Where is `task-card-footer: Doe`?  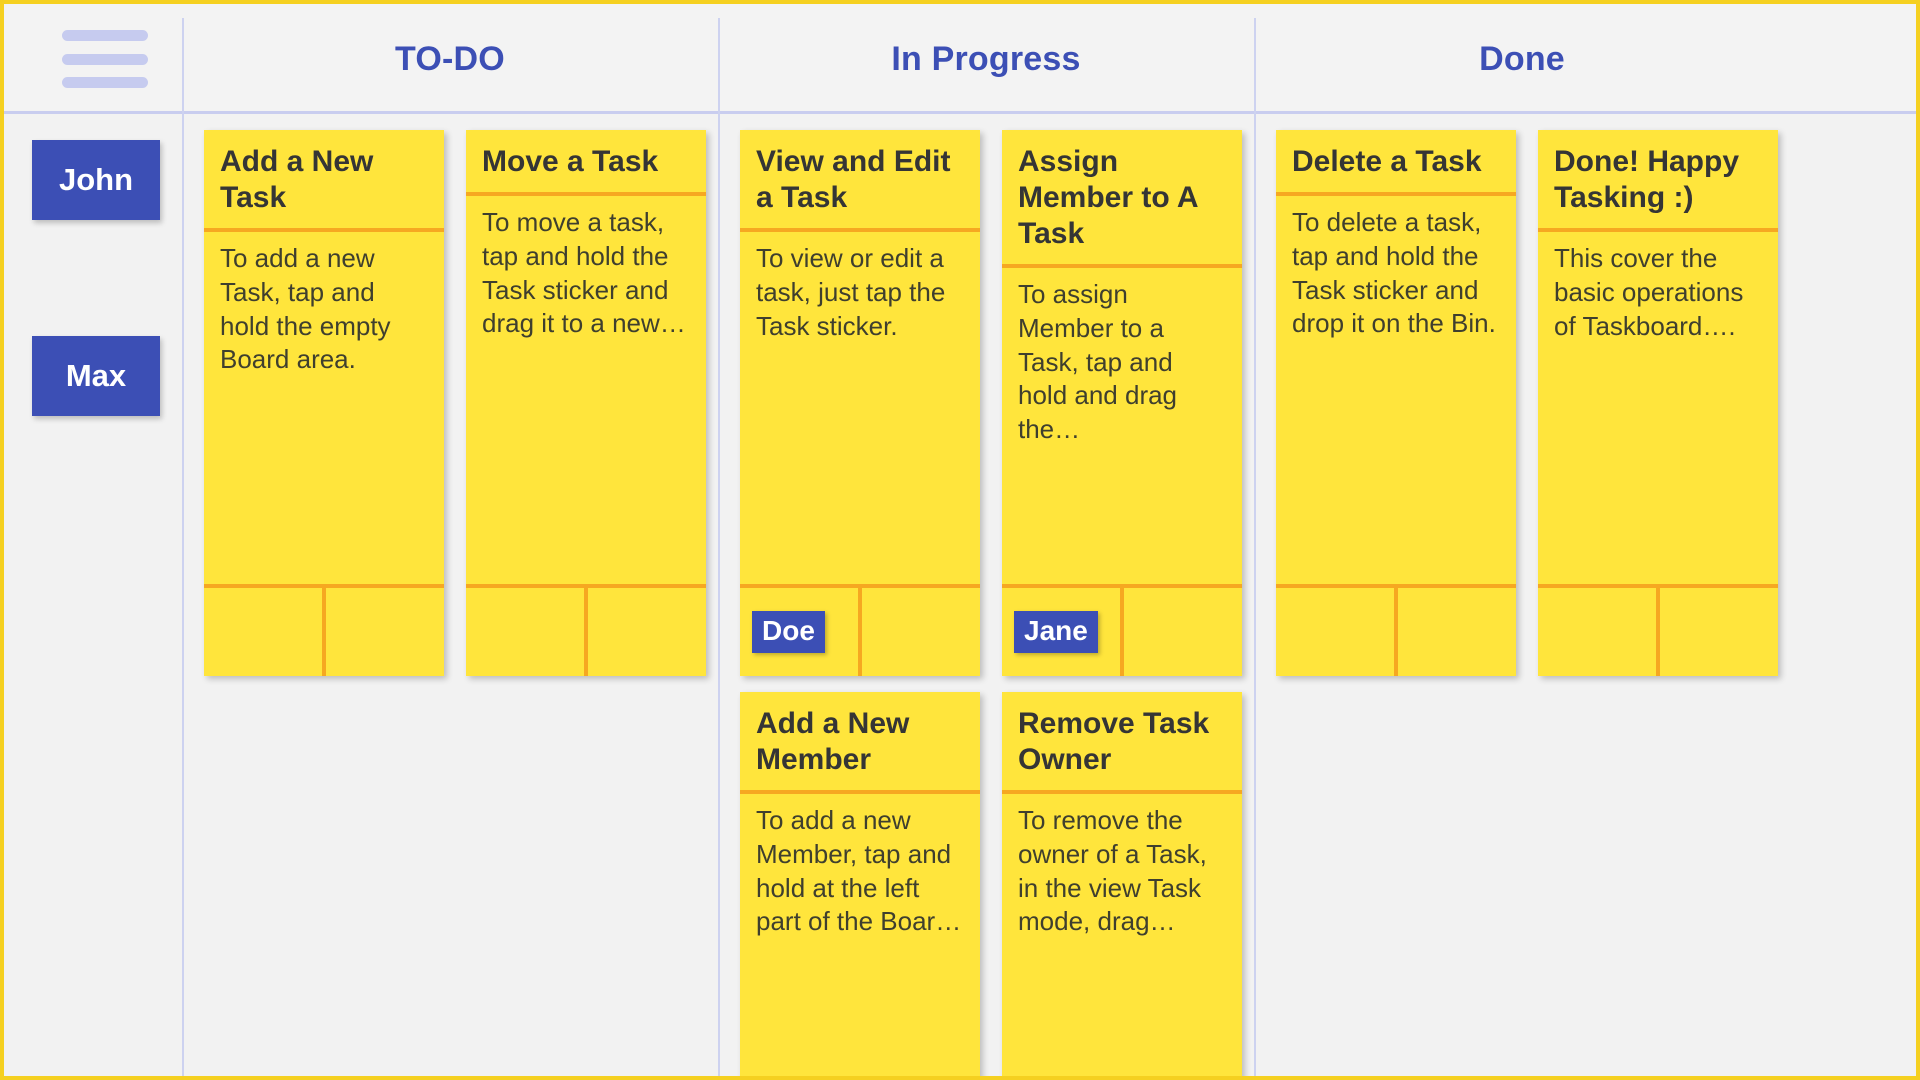
task-card-footer: Doe is located at coordinates (860, 630).